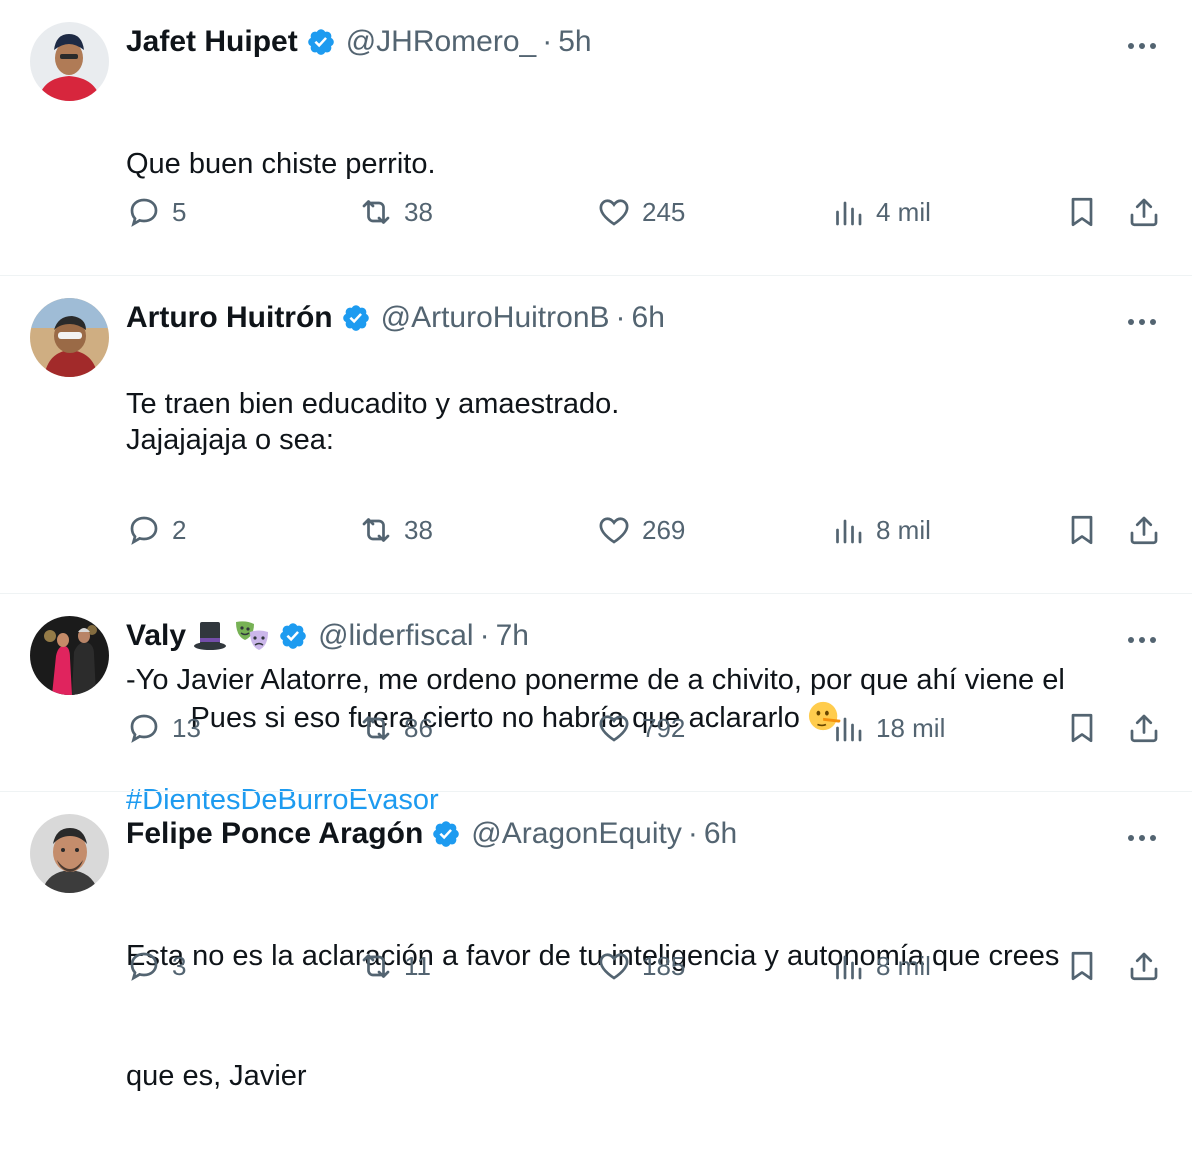 This screenshot has width=1192, height=1176. What do you see at coordinates (576, 834) in the screenshot?
I see `author-handle: @AragonEquity` at bounding box center [576, 834].